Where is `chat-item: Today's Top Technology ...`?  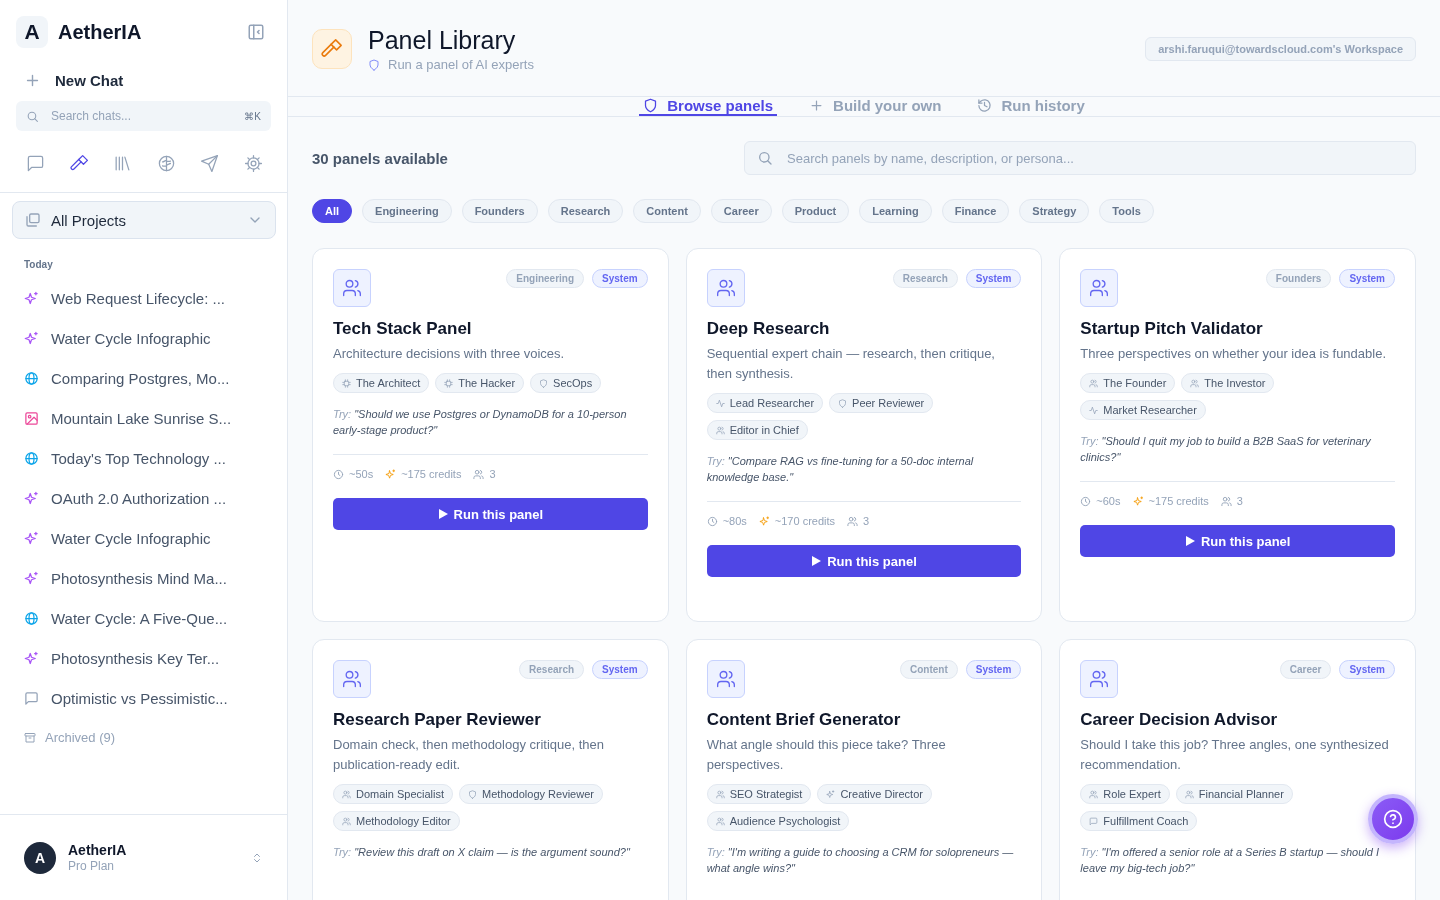 chat-item: Today's Top Technology ... is located at coordinates (143, 458).